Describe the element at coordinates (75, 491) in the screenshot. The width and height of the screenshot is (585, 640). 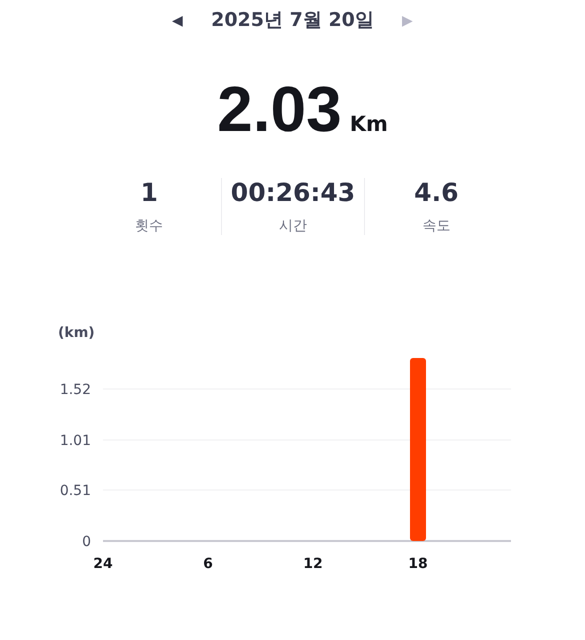
I see `y-tick-label: 0.51` at that location.